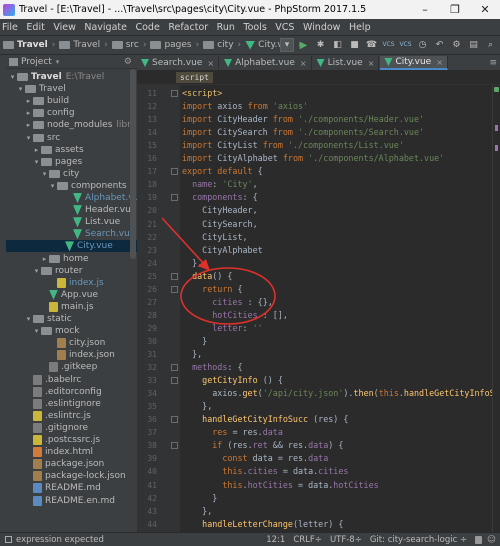 Image resolution: width=500 pixels, height=546 pixels. What do you see at coordinates (284, 27) in the screenshot?
I see `menu-vcs: VCS` at bounding box center [284, 27].